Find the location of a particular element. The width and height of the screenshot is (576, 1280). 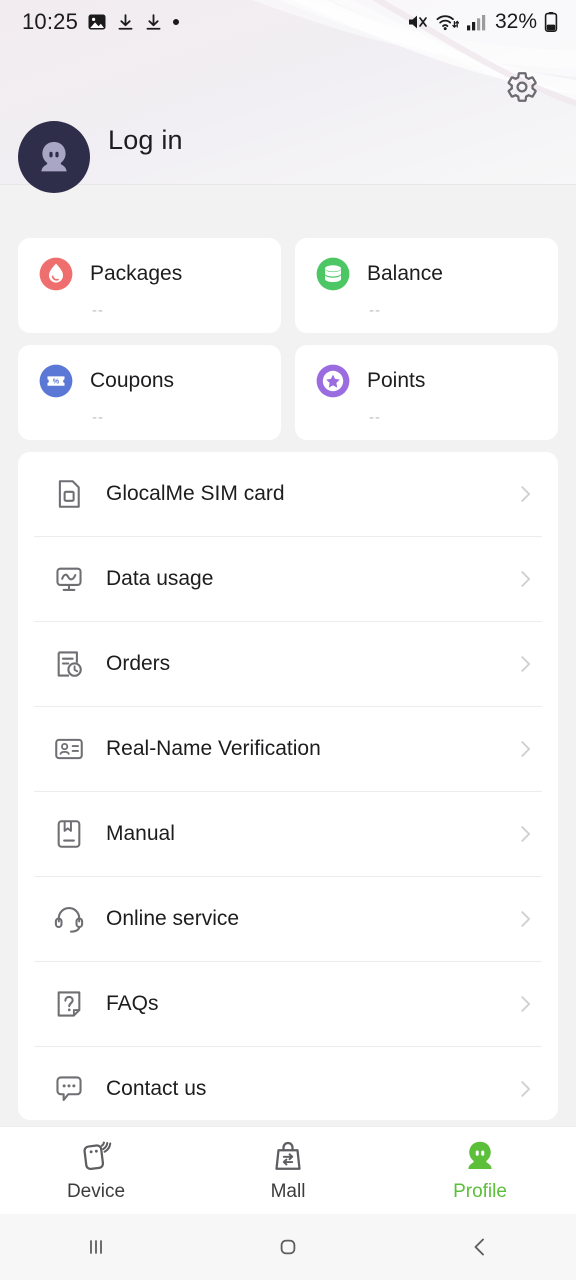

menu-item-real-name-verification: Real-Name Verification is located at coordinates (288, 749).